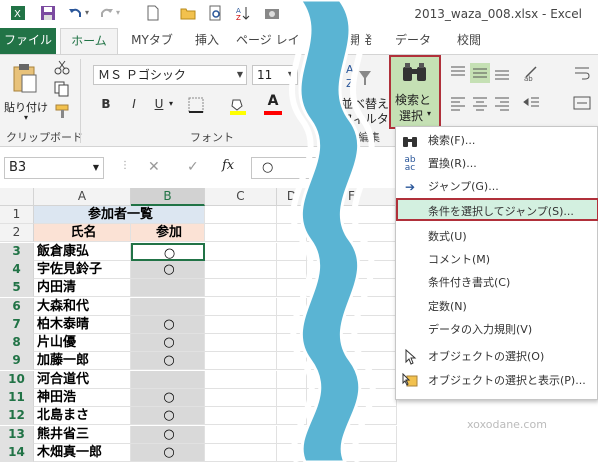  I want to click on name-cell: 北島まさ, so click(82, 416).